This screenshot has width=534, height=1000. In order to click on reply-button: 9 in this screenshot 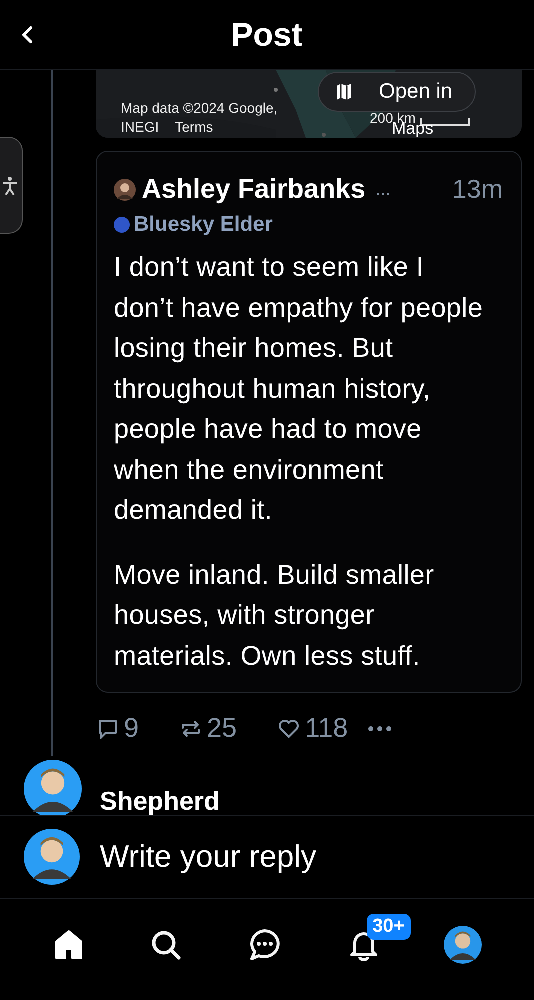, I will do `click(118, 728)`.